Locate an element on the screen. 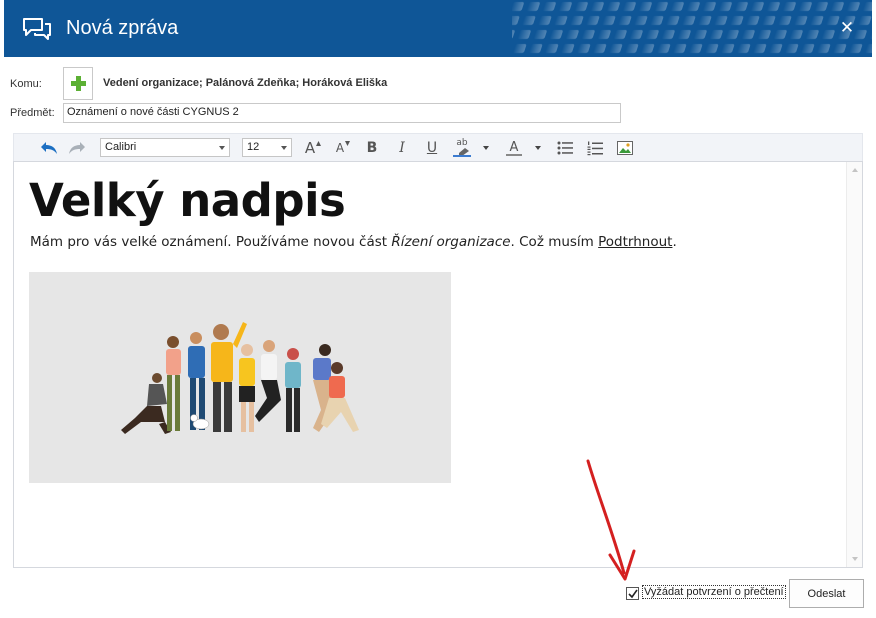 The image size is (876, 618). highlight-icon: ab is located at coordinates (462, 148).